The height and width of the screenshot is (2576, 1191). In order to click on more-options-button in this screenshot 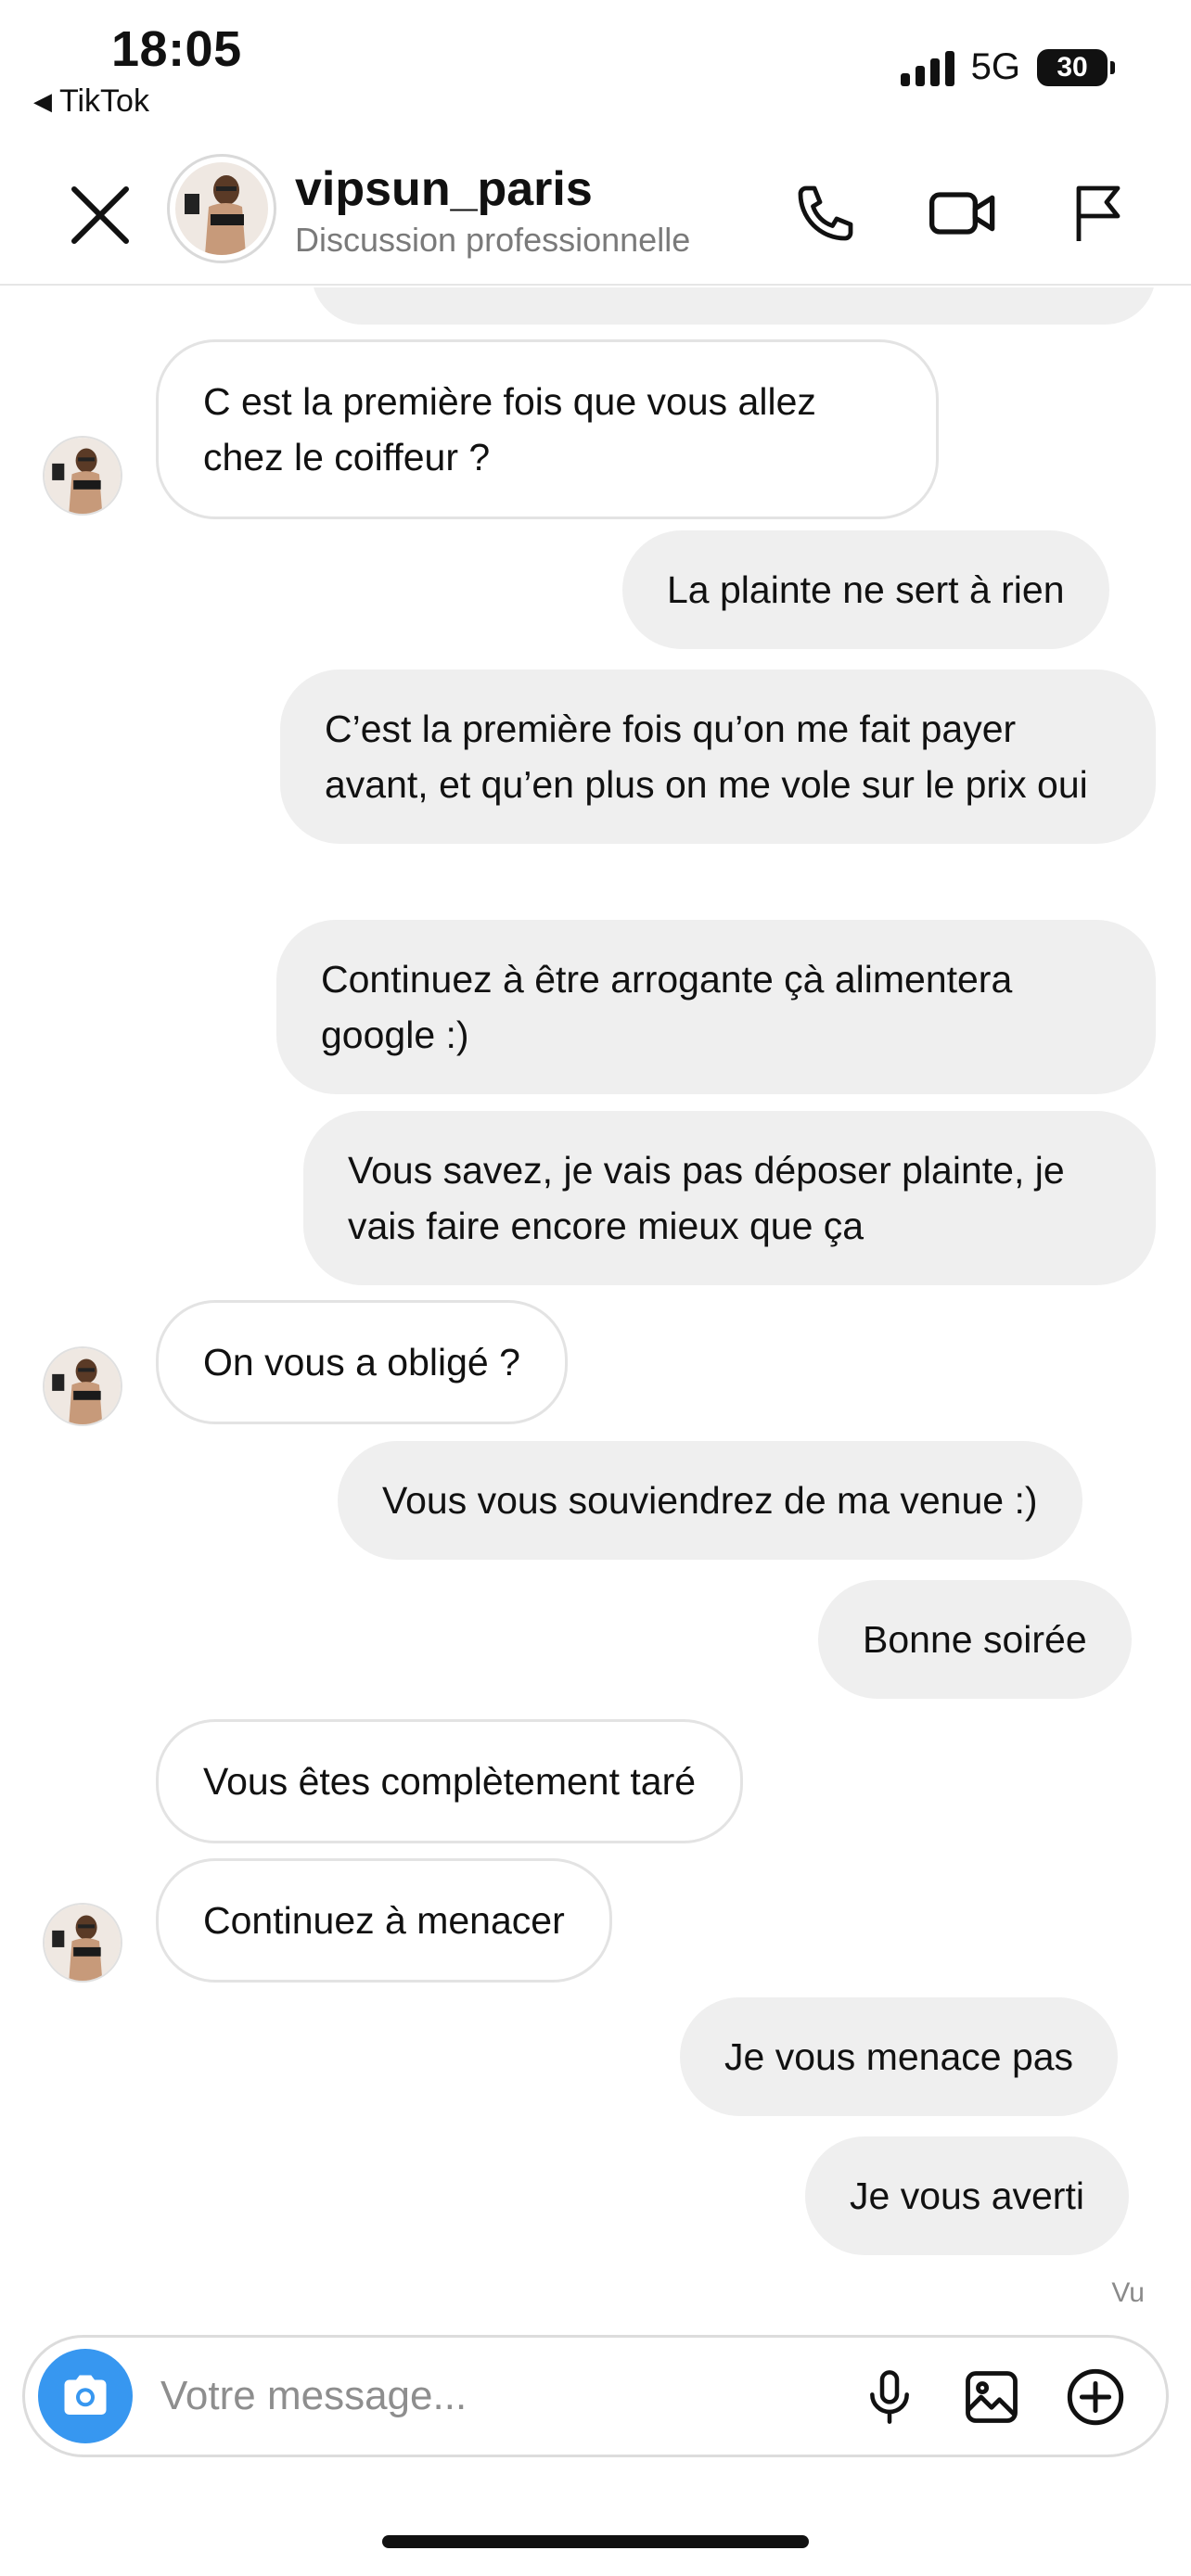, I will do `click(1095, 2397)`.